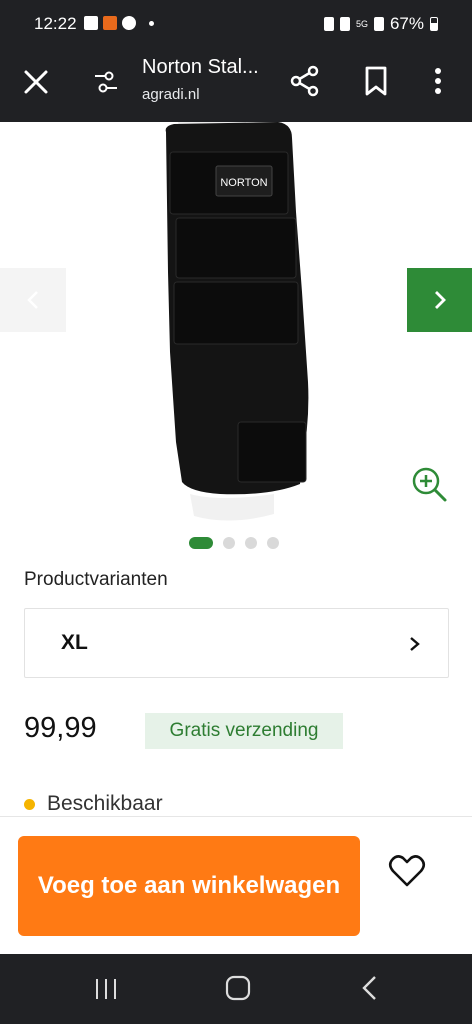  Describe the element at coordinates (201, 543) in the screenshot. I see `carousel-dot-active` at that location.